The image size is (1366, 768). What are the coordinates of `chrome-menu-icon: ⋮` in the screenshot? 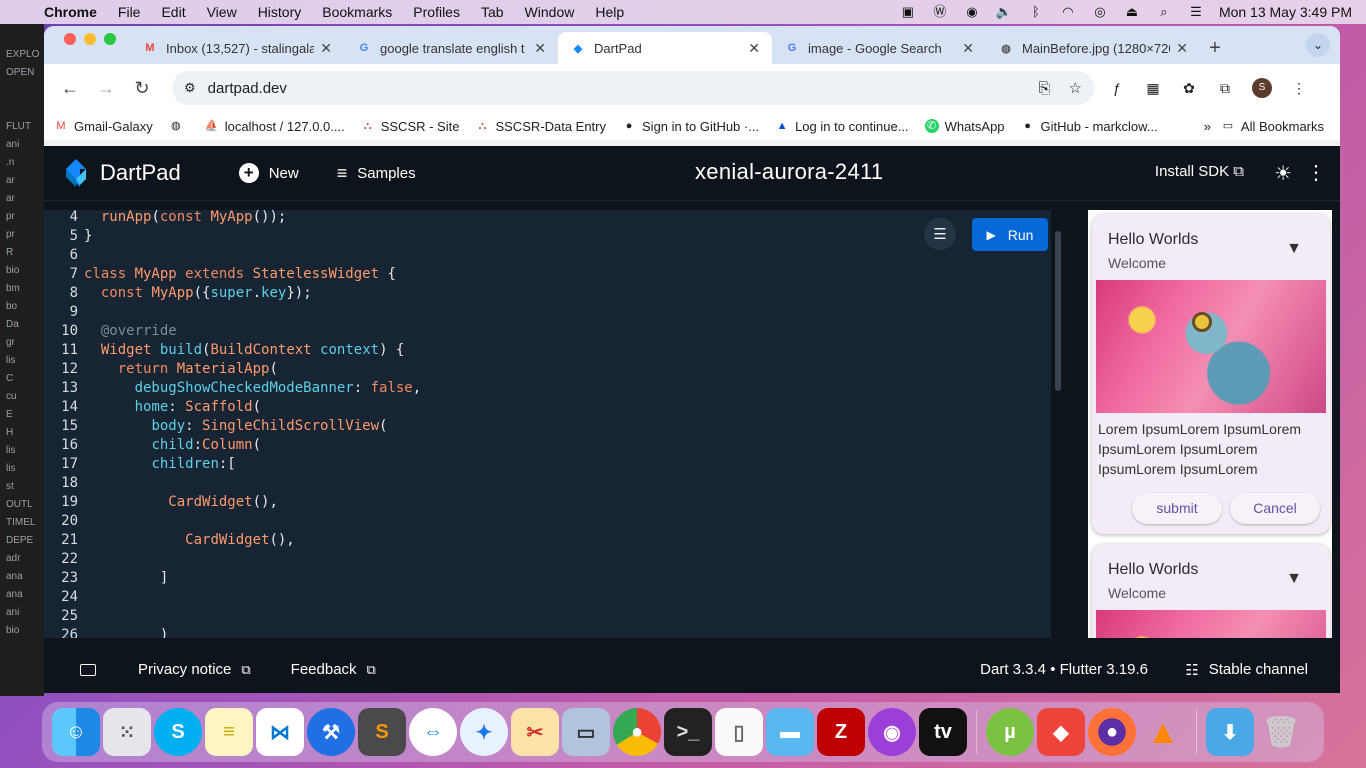 It's located at (1299, 88).